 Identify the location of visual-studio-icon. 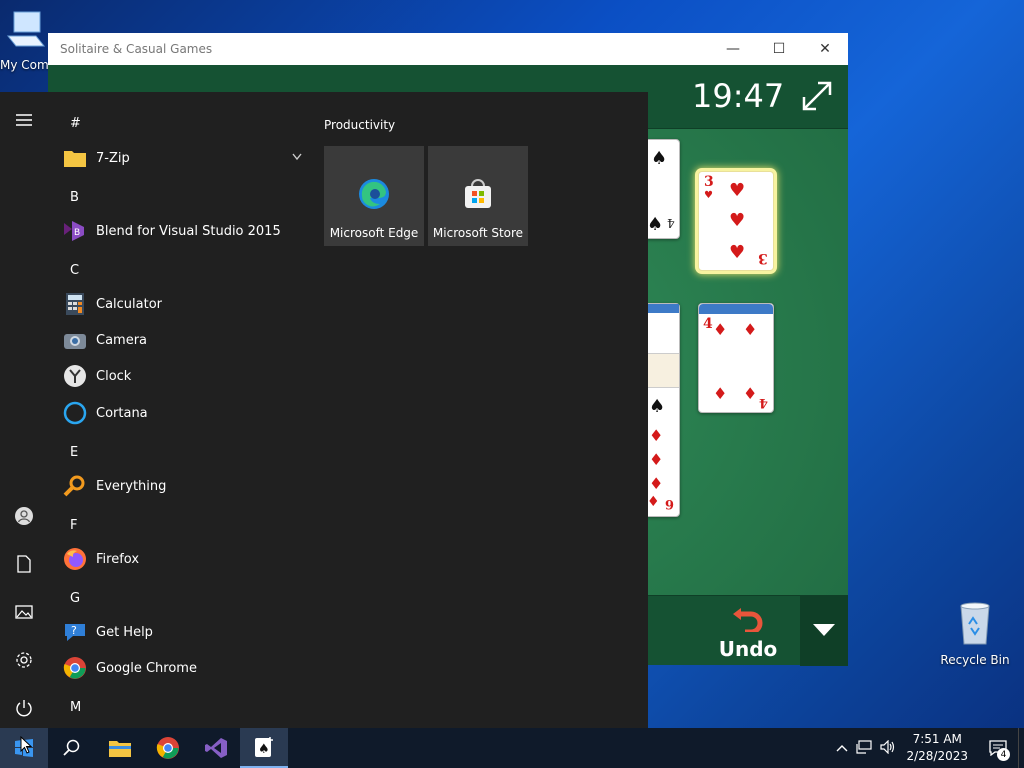
(216, 748).